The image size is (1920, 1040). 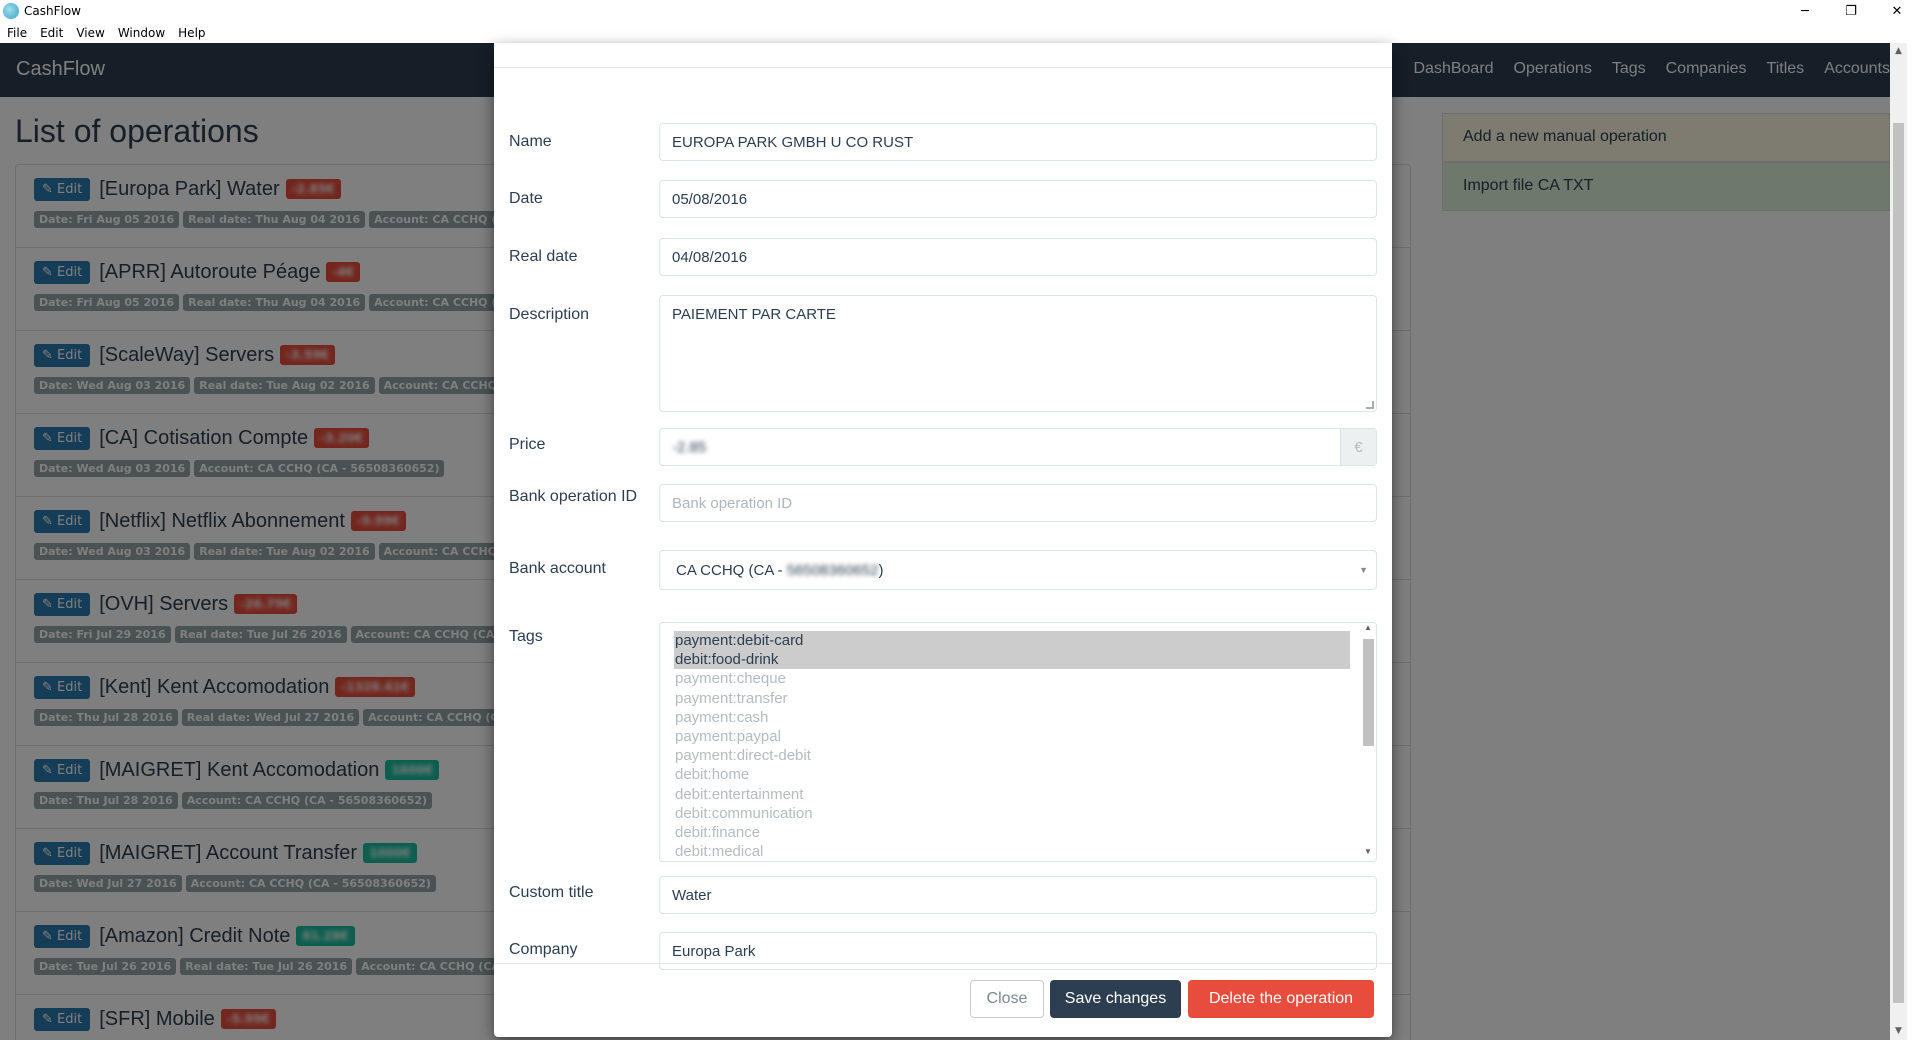 I want to click on bank-op-label: Bank operation ID, so click(x=573, y=496).